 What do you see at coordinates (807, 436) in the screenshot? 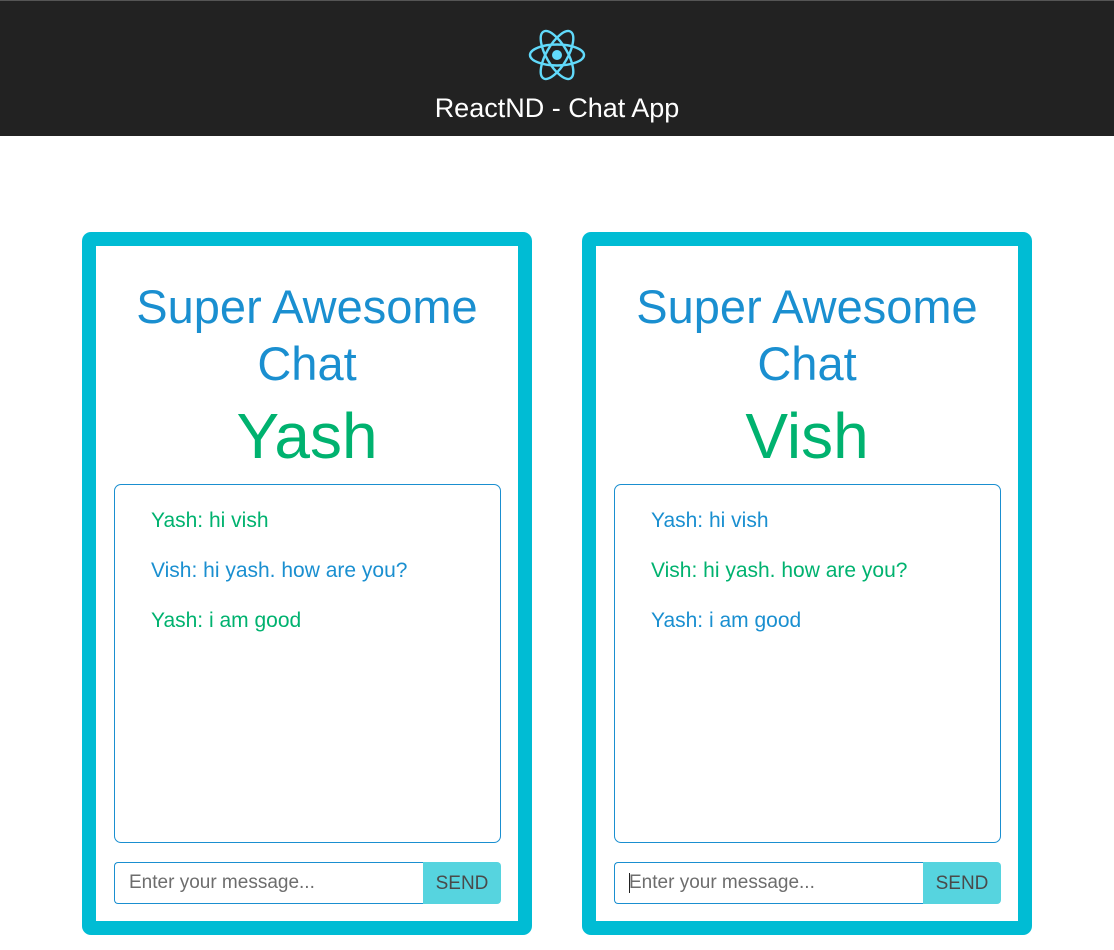
I see `chat-username: Vish` at bounding box center [807, 436].